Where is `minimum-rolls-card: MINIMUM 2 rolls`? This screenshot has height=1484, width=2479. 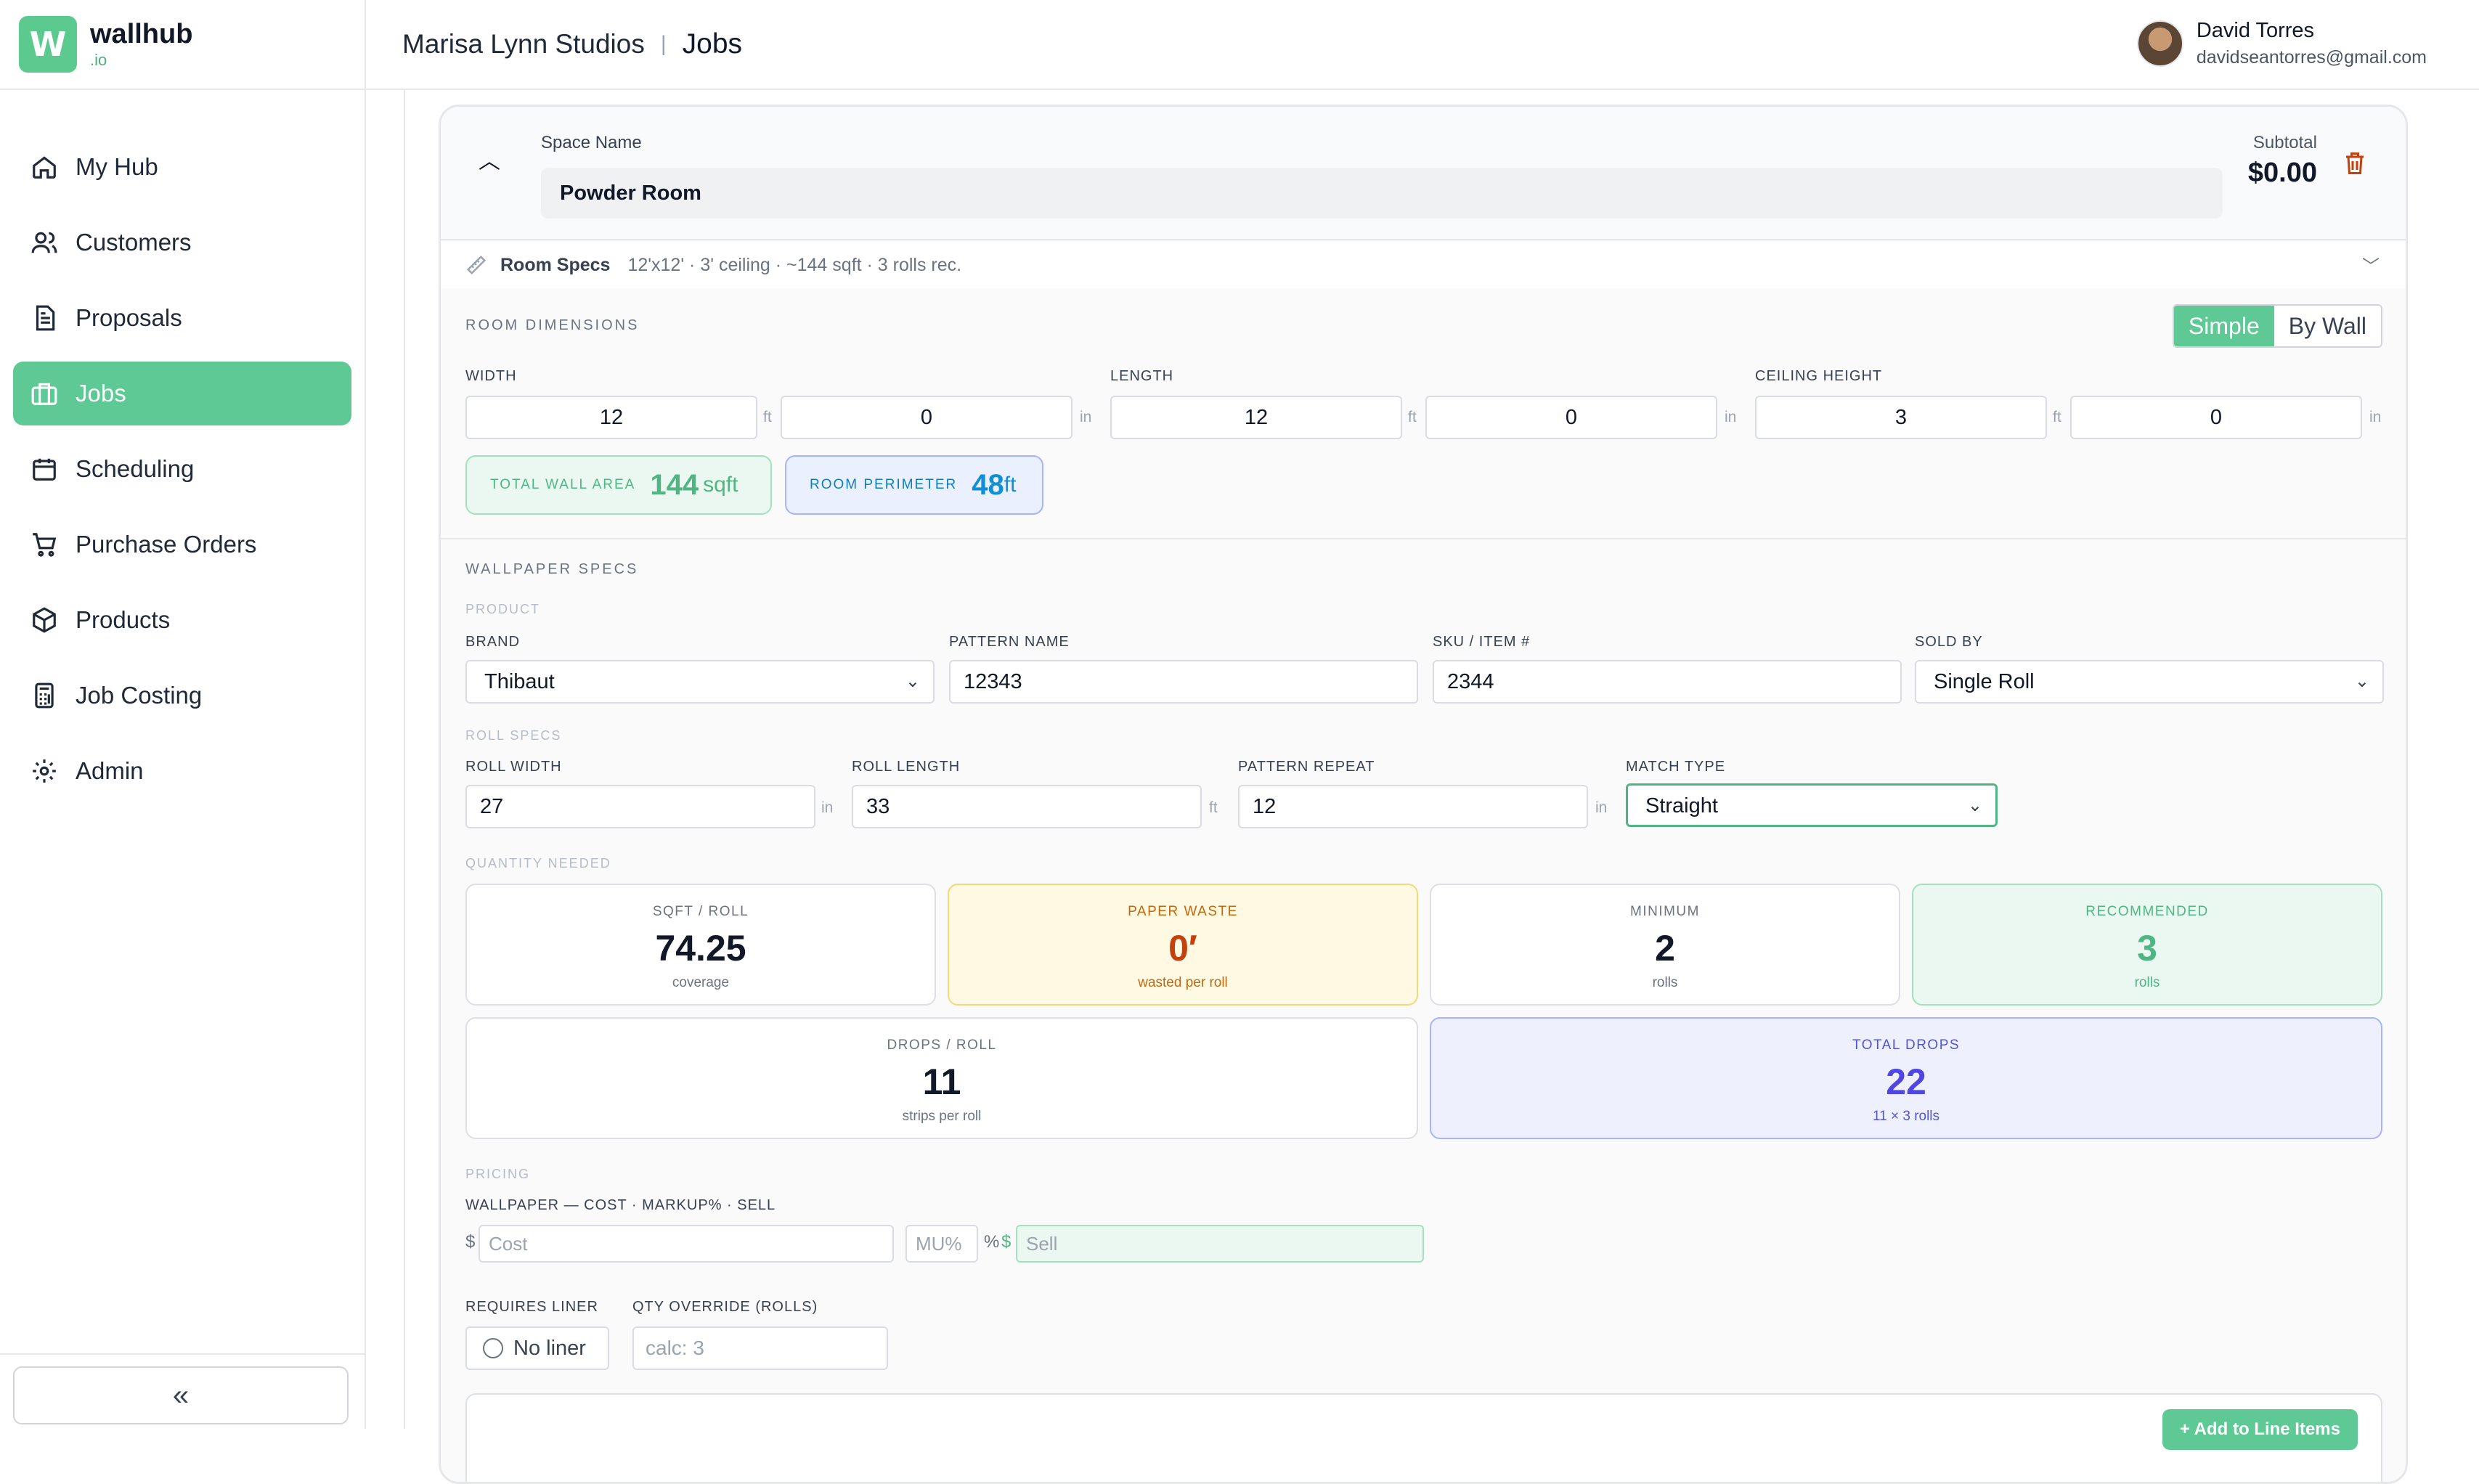 minimum-rolls-card: MINIMUM 2 rolls is located at coordinates (1665, 945).